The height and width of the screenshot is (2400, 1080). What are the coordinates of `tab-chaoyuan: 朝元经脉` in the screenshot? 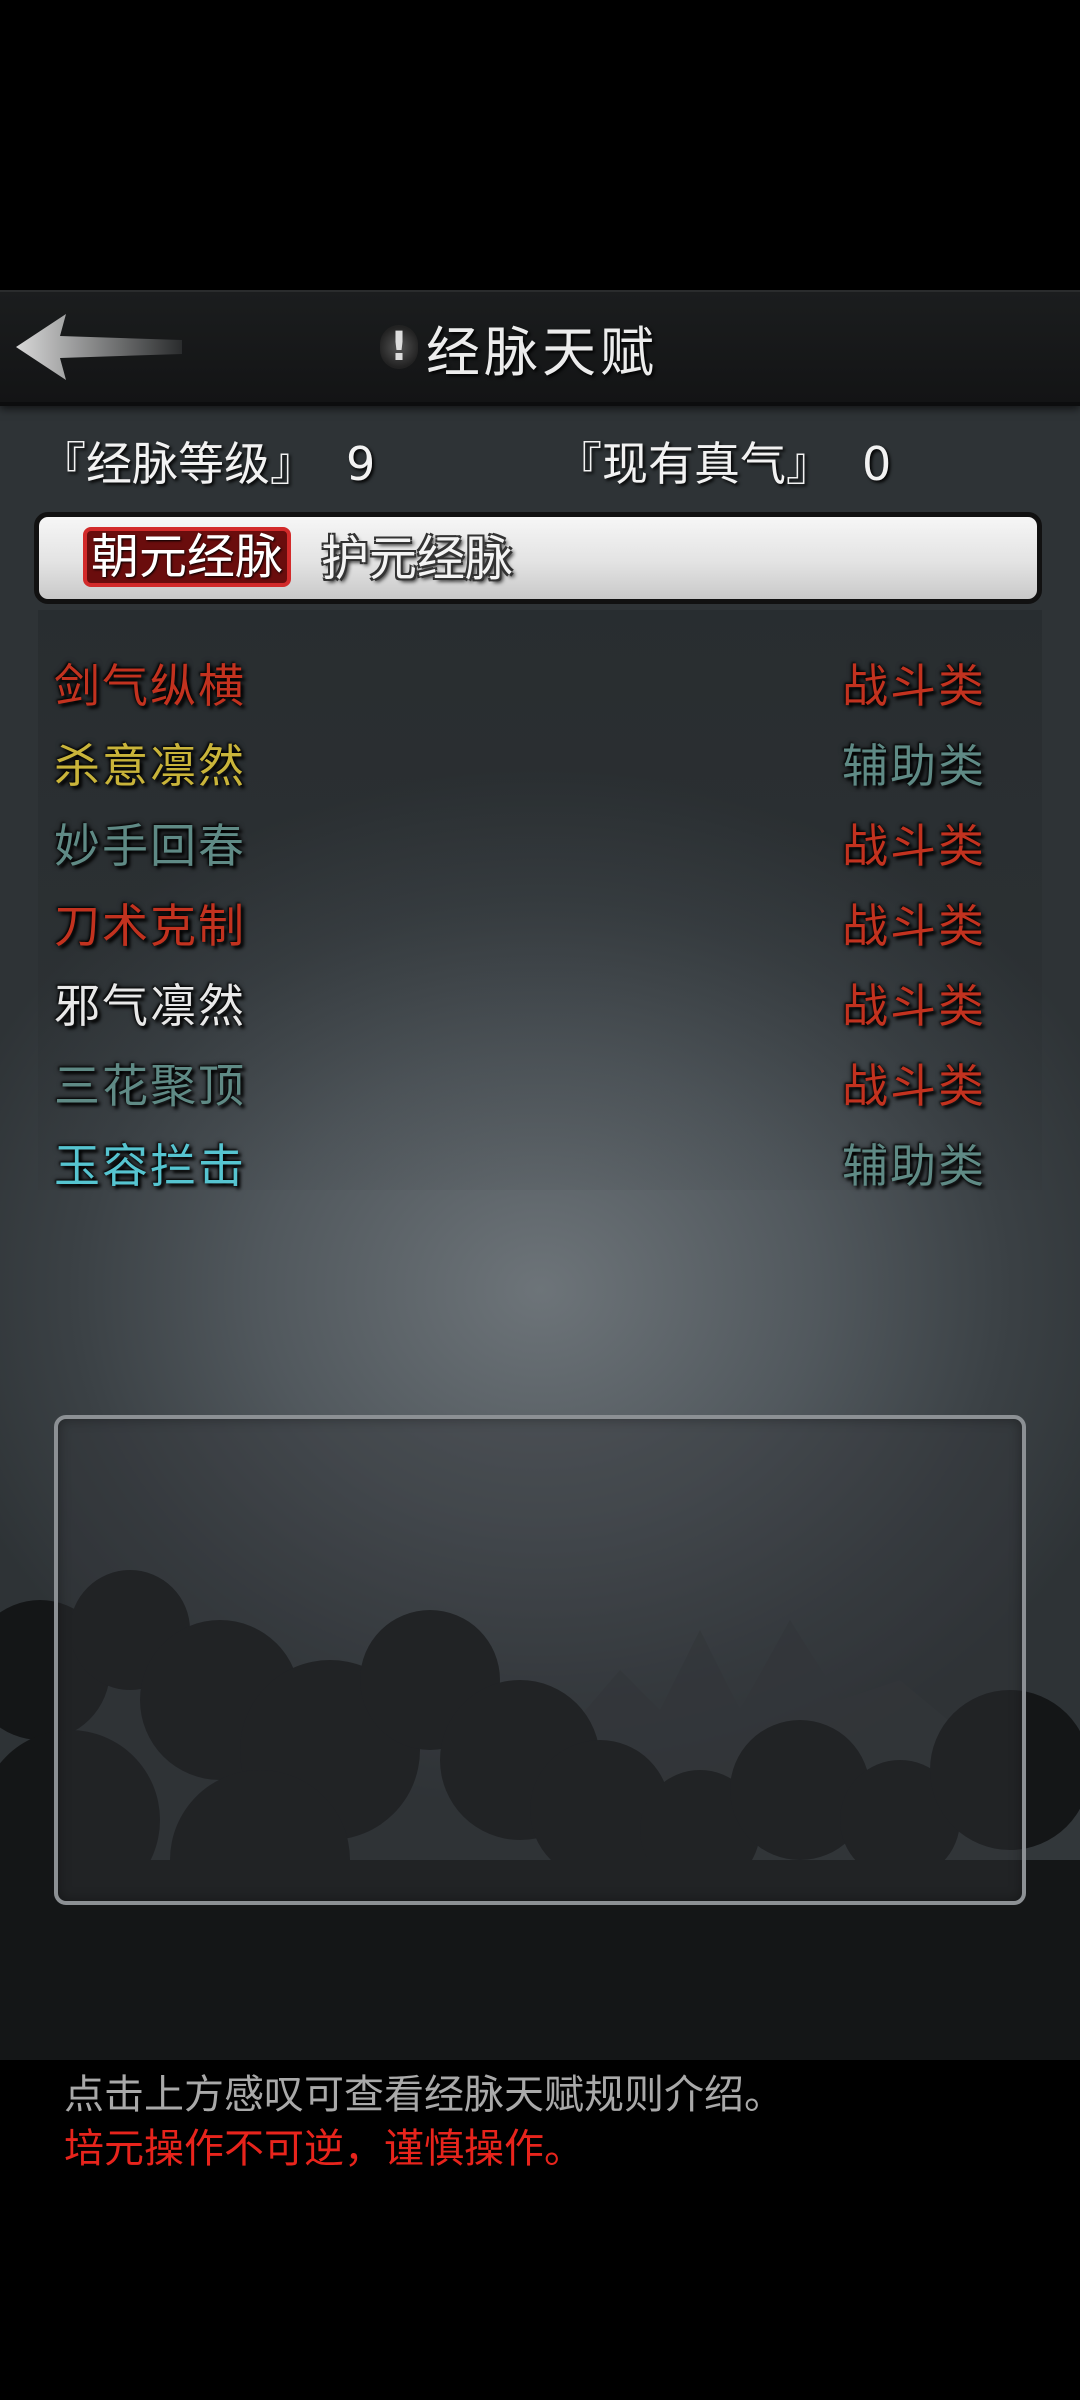 It's located at (187, 557).